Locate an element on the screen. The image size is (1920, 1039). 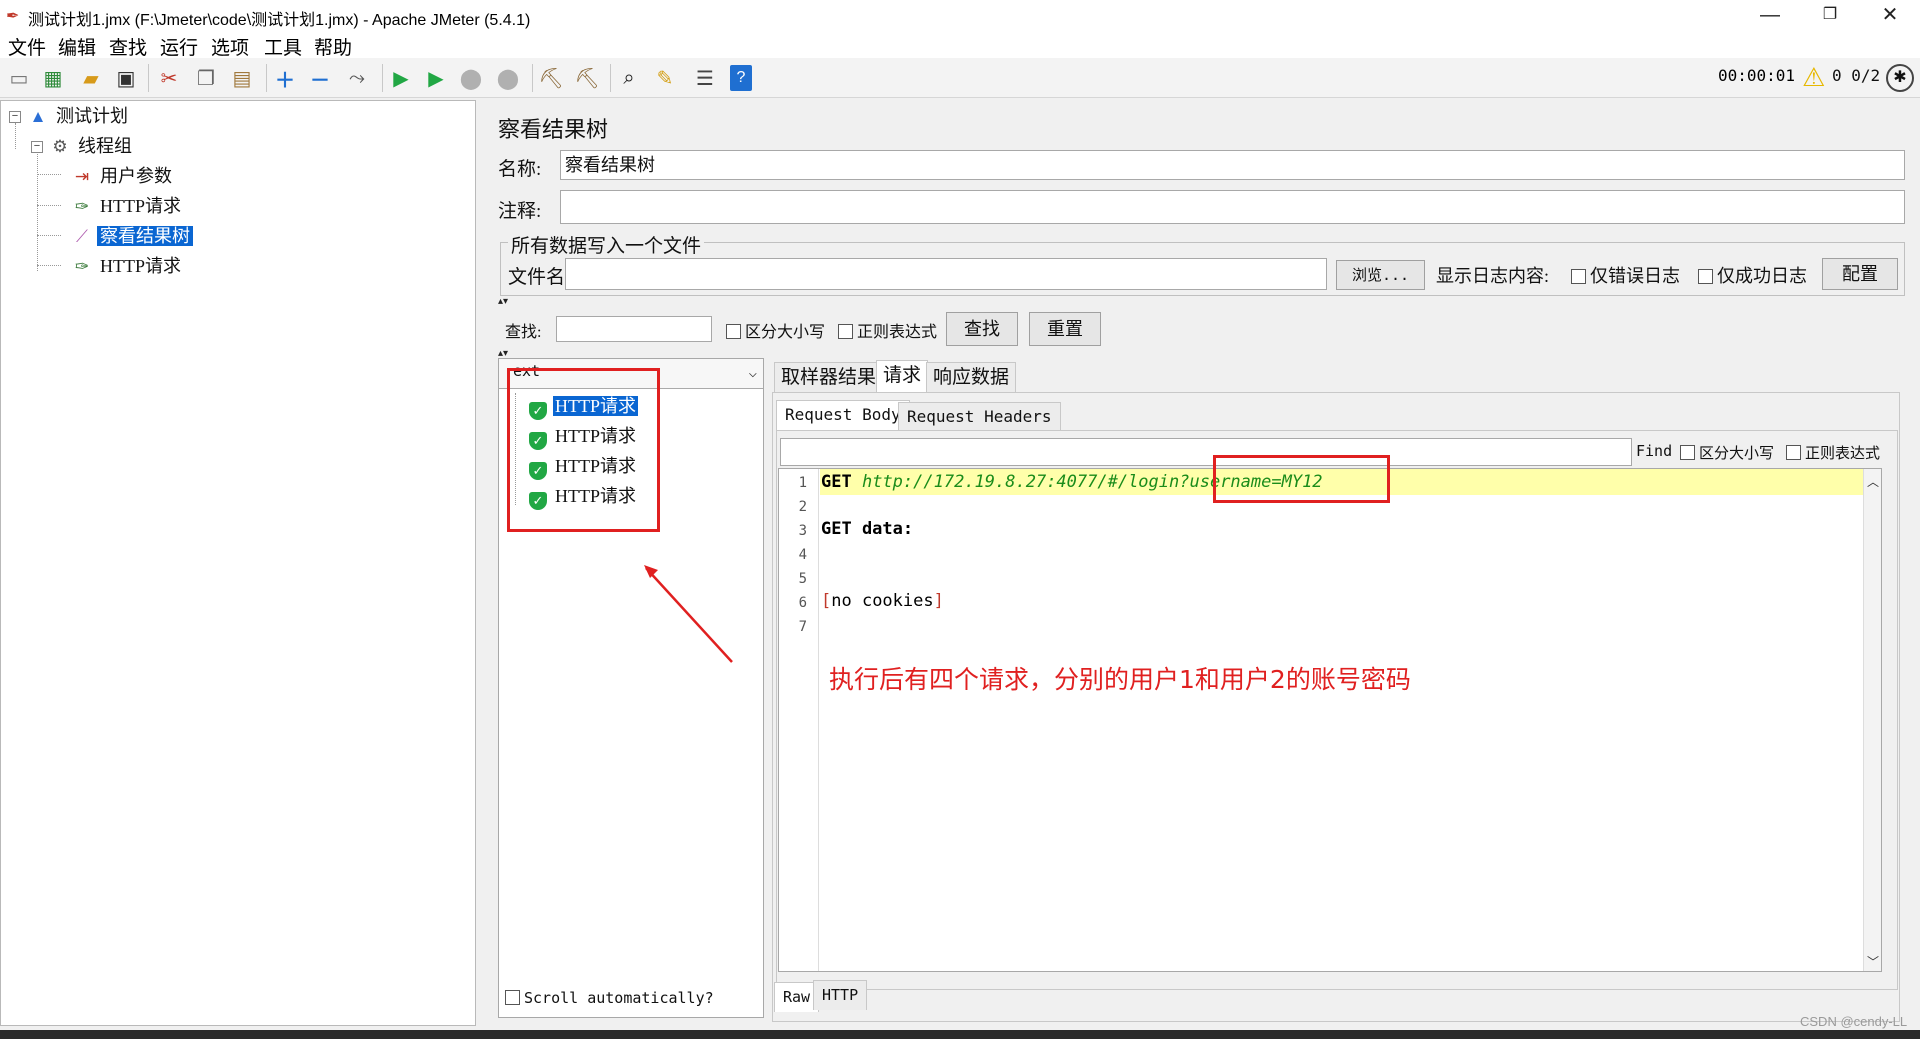
minimize-button: — is located at coordinates (1770, 16).